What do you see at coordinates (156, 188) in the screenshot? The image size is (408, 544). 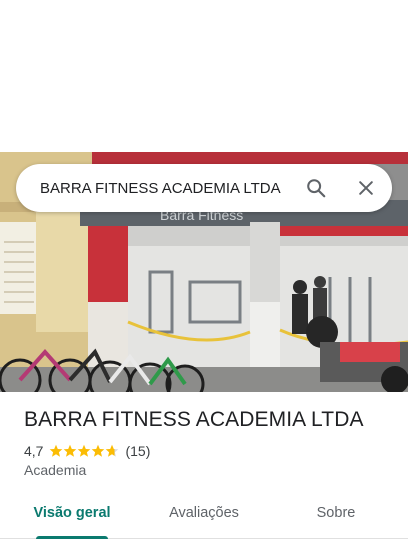 I see `search-input: BARRA FITNESS ACADEMIA LTDA` at bounding box center [156, 188].